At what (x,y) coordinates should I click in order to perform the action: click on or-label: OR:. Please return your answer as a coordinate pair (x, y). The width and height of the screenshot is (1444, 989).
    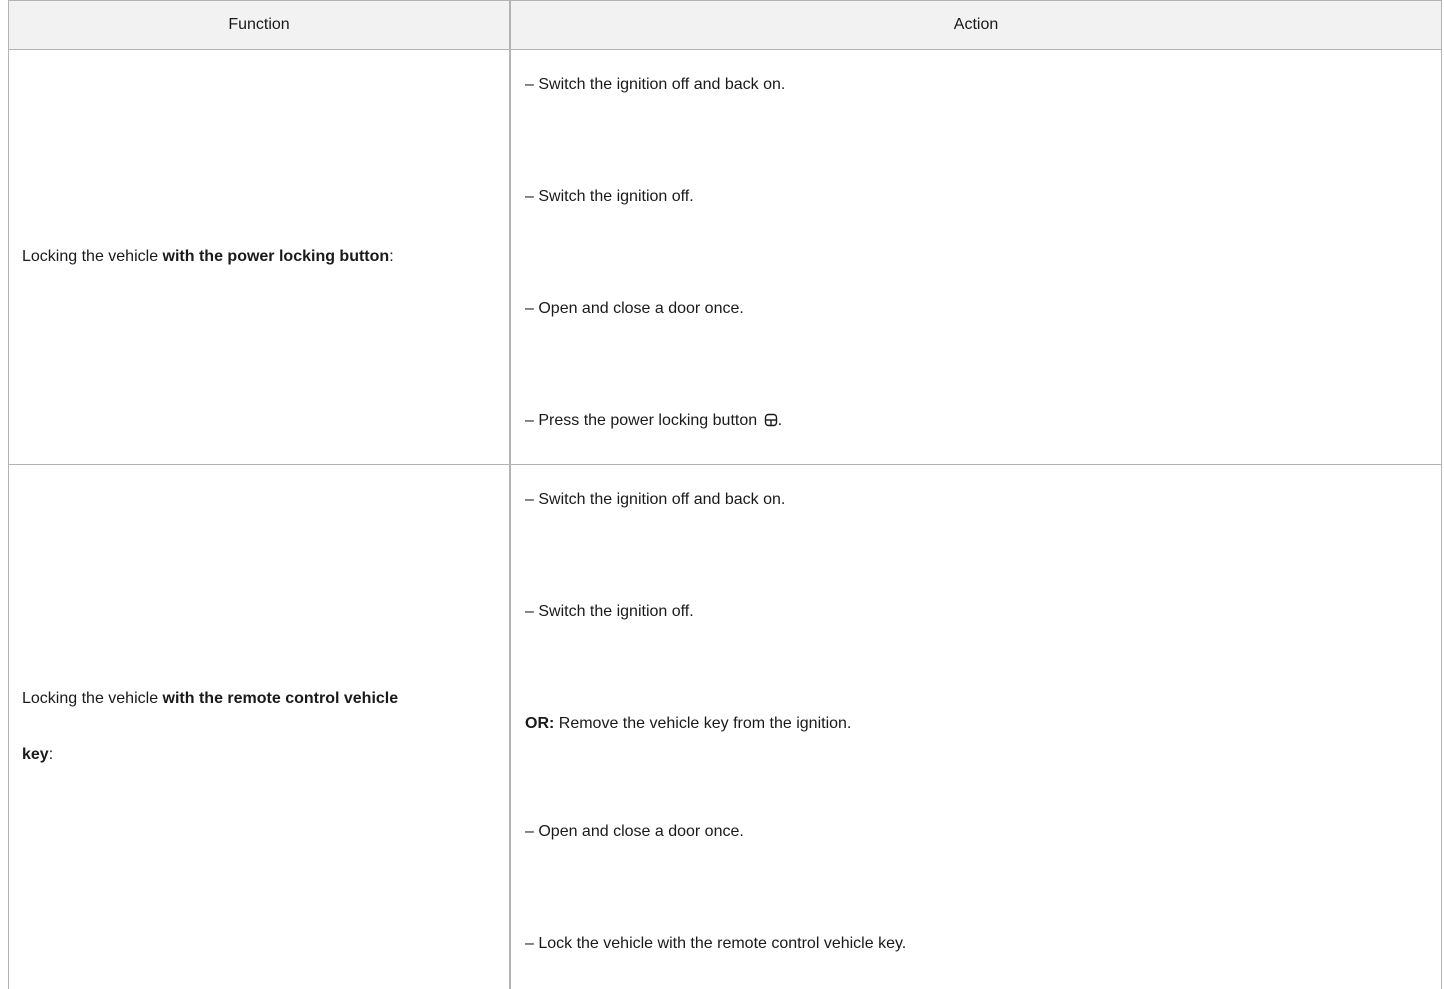
    Looking at the image, I should click on (540, 723).